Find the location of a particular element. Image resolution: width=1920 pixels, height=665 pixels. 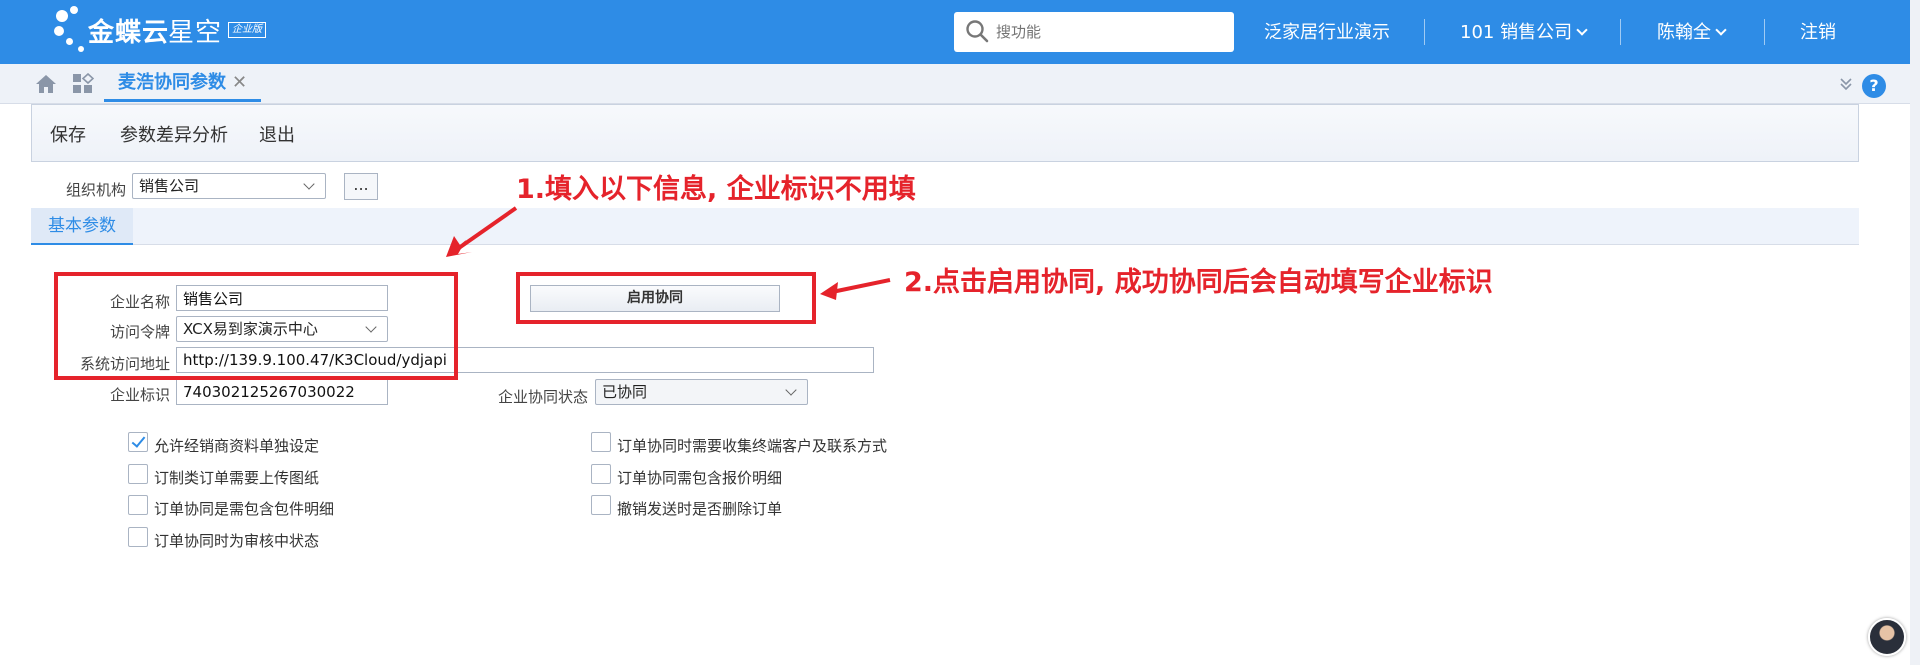

option-label-5: 订单协同需包含报价明细 is located at coordinates (700, 478).